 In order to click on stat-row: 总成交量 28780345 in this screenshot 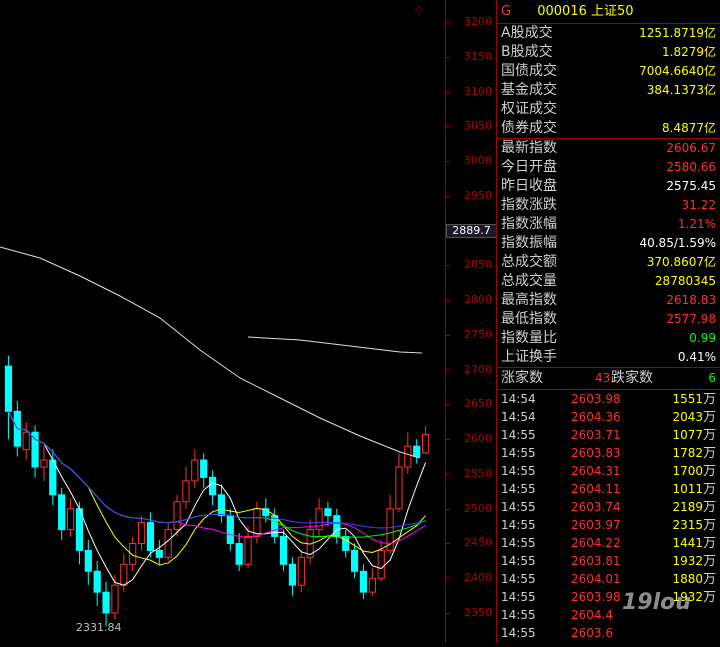, I will do `click(608, 281)`.